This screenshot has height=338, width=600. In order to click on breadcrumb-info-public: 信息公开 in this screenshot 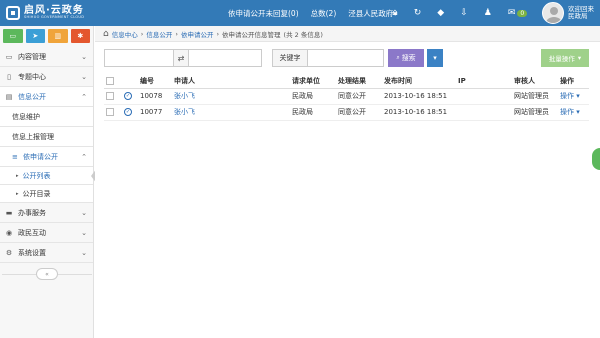, I will do `click(159, 34)`.